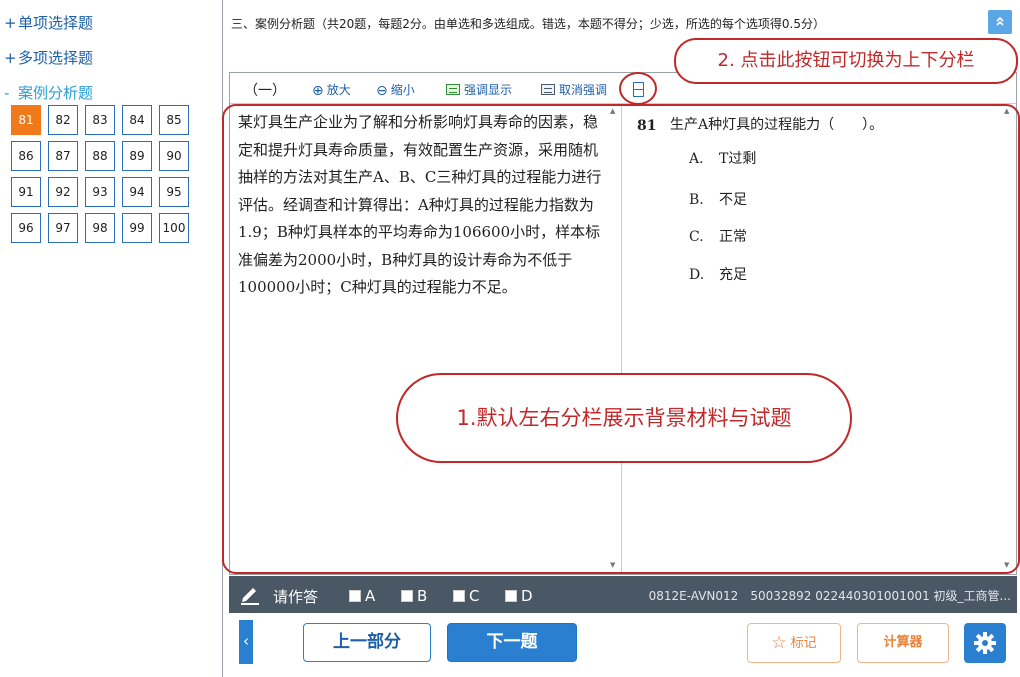 The width and height of the screenshot is (1020, 677). Describe the element at coordinates (574, 89) in the screenshot. I see `unhighlight-button: 取消强调` at that location.